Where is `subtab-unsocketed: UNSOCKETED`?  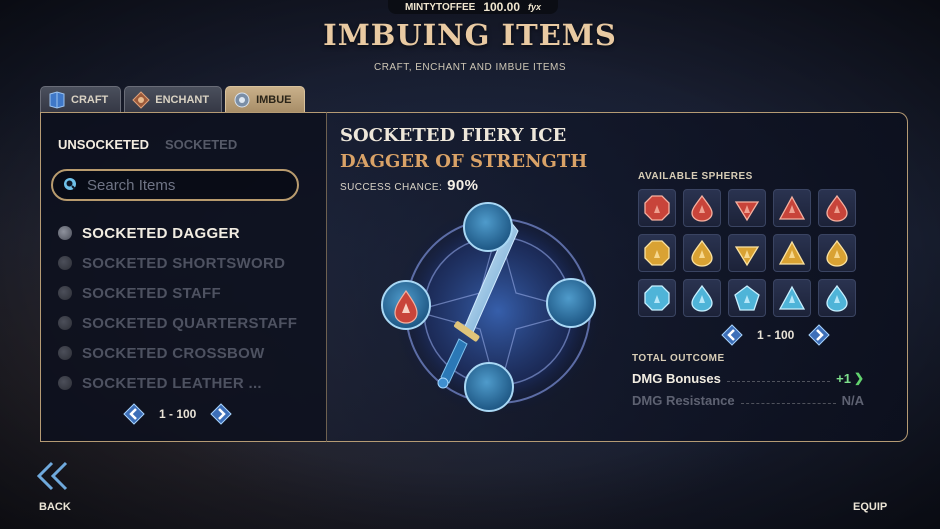 subtab-unsocketed: UNSOCKETED is located at coordinates (103, 144).